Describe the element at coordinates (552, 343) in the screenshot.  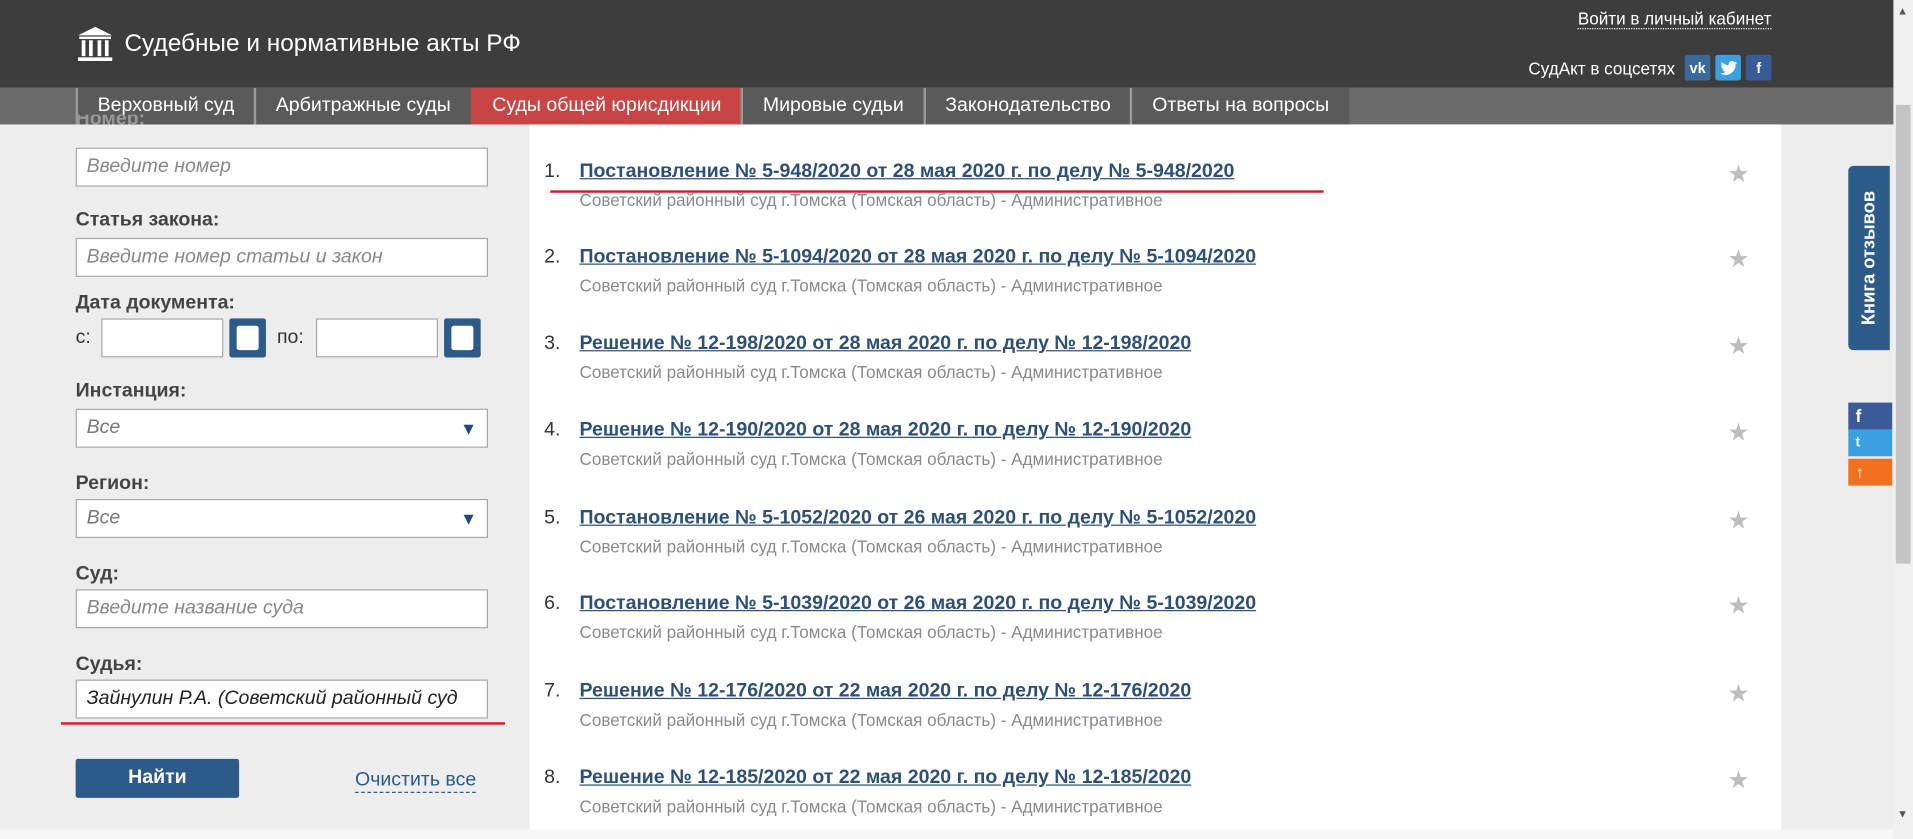
I see `result-number: 3.` at that location.